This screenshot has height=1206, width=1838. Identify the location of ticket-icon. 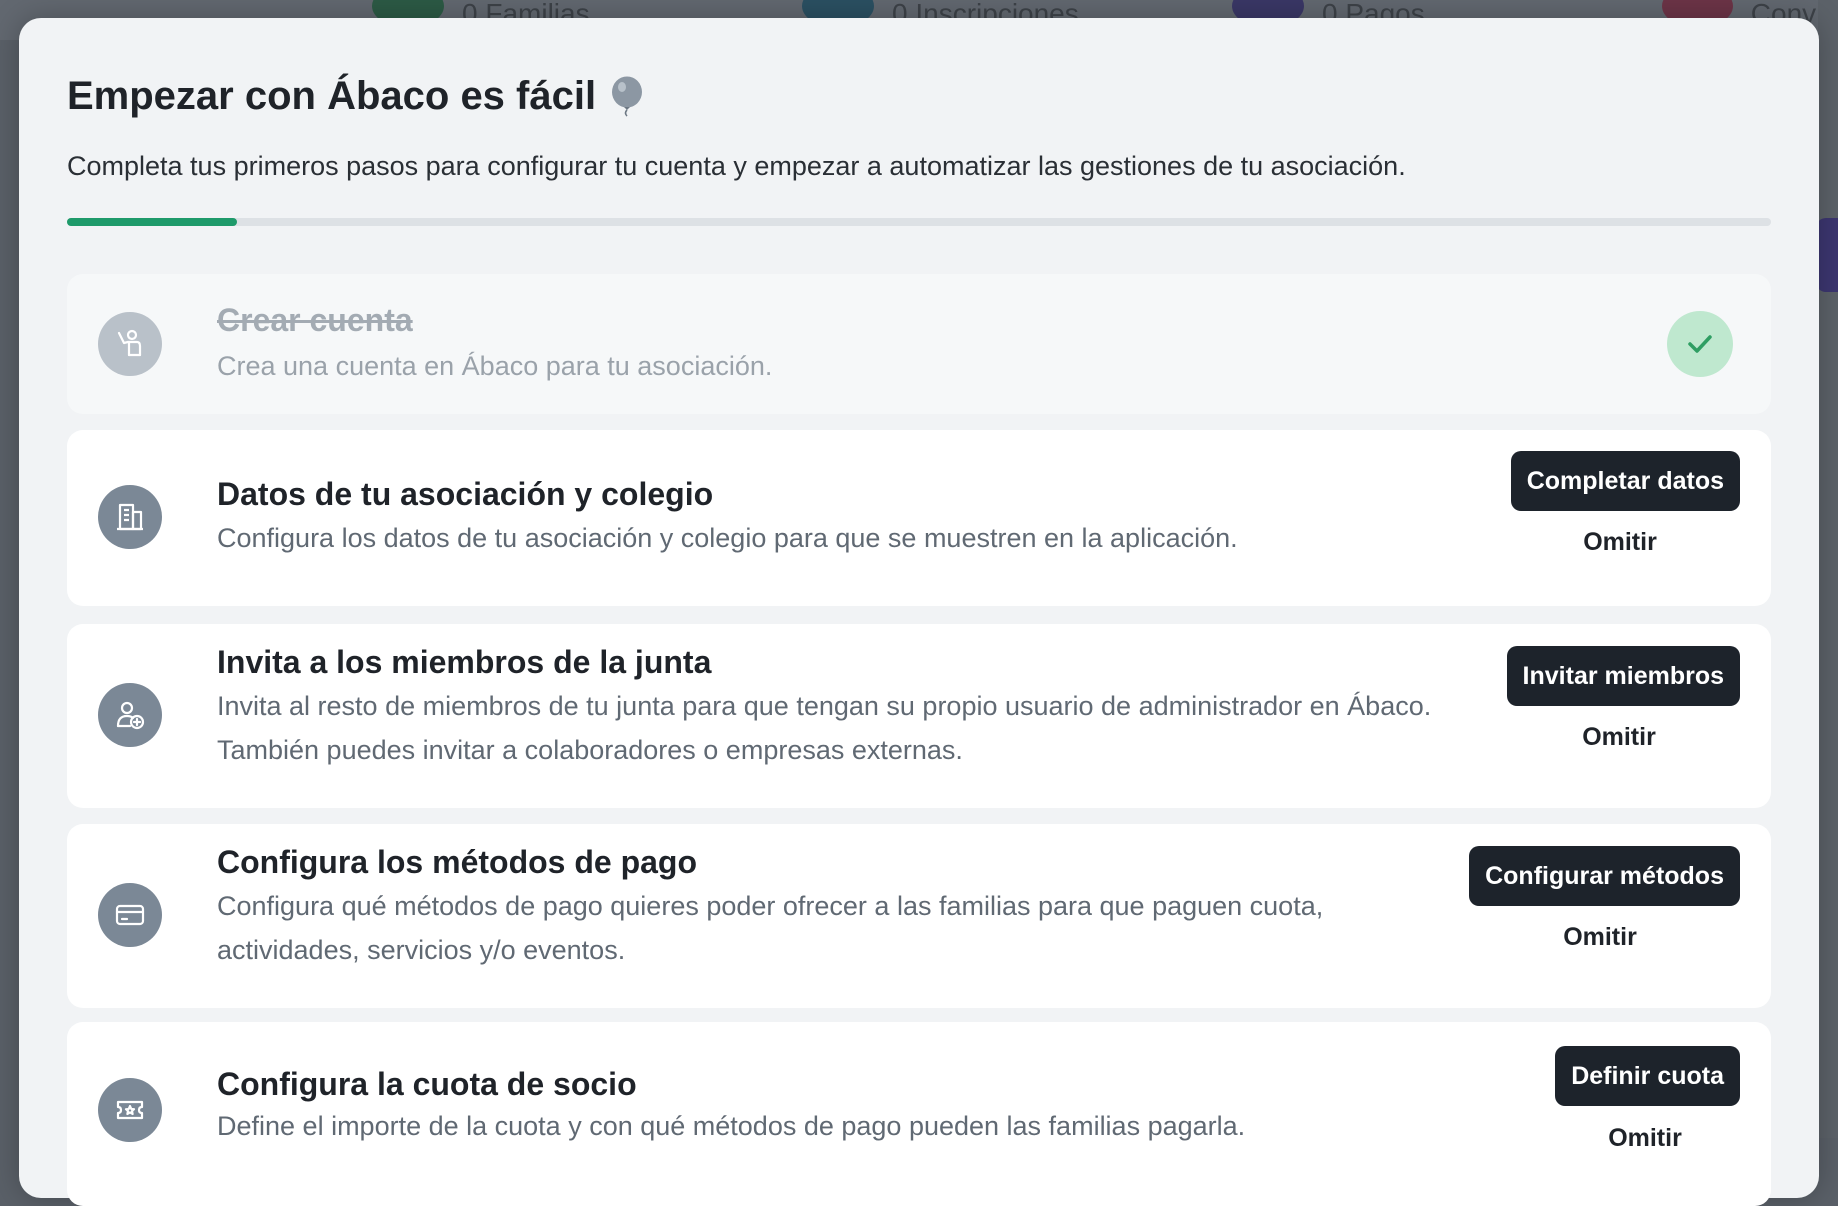
(130, 1110).